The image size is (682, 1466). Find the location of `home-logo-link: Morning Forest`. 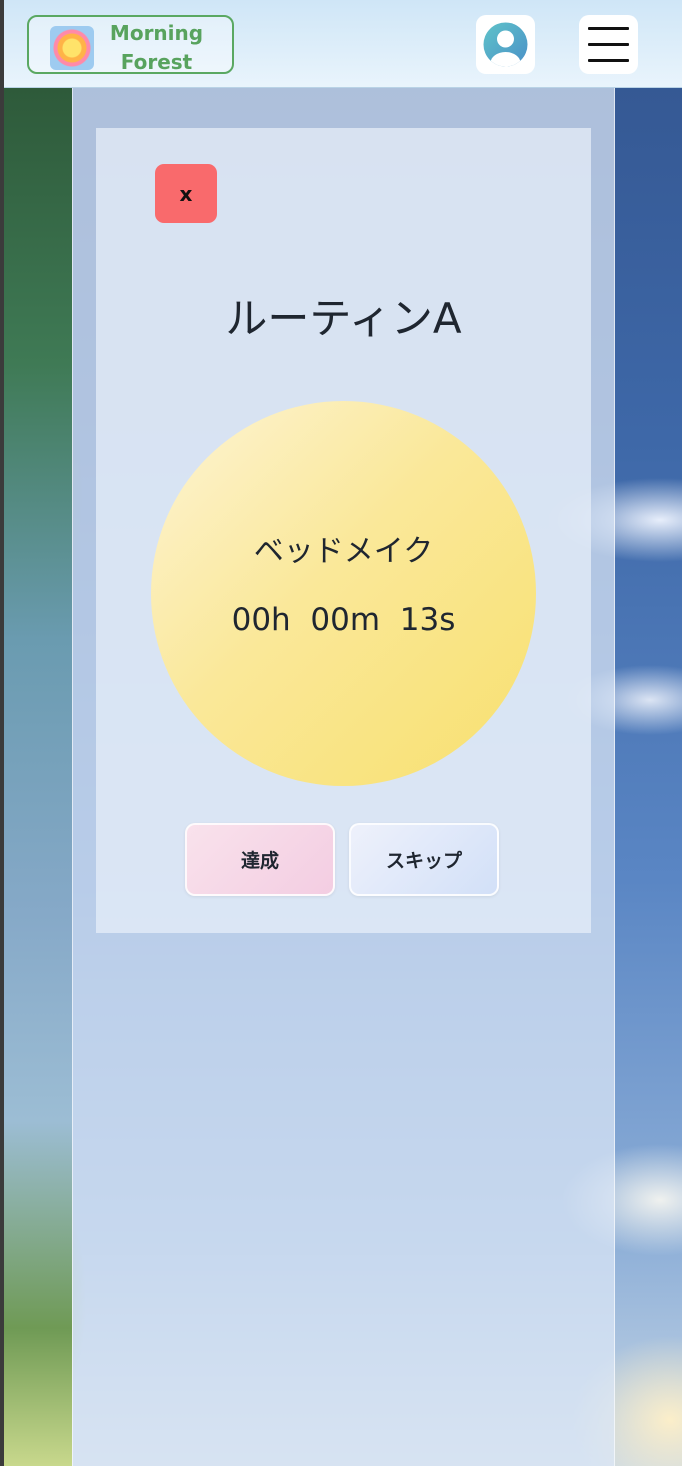

home-logo-link: Morning Forest is located at coordinates (130, 44).